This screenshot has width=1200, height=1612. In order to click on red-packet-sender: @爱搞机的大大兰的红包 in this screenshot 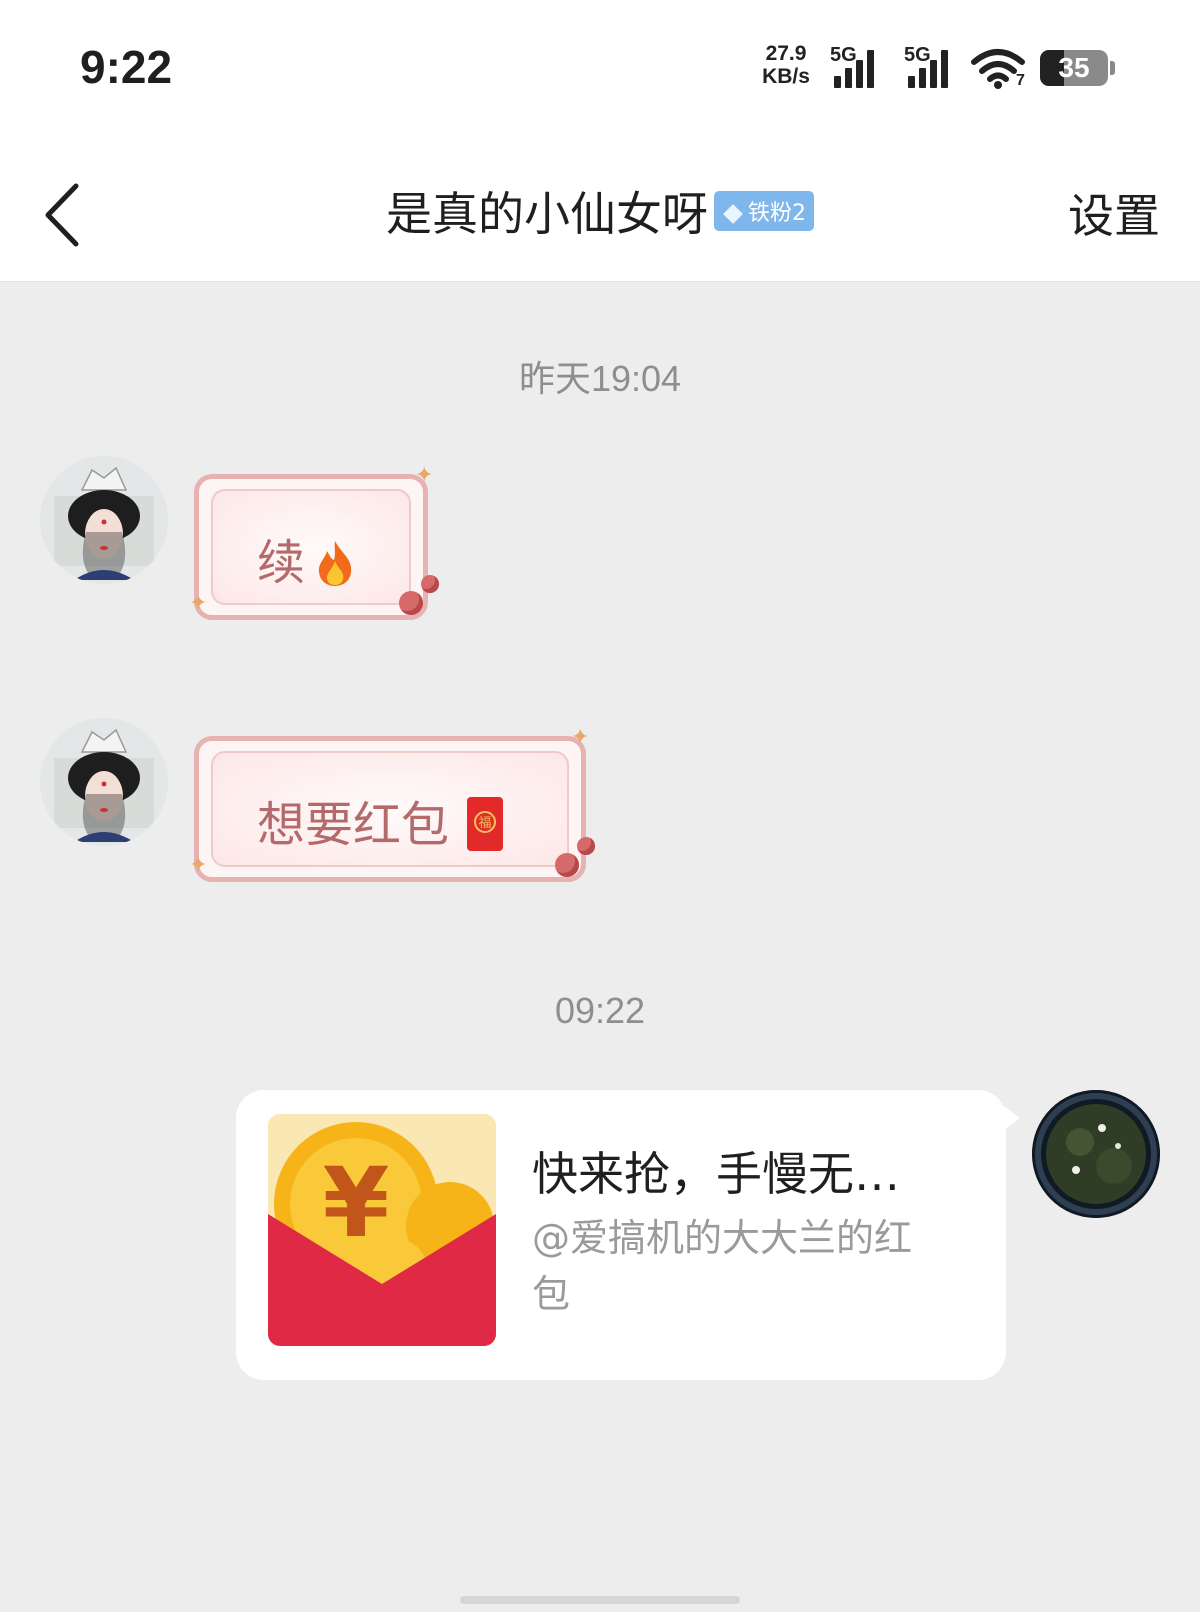, I will do `click(722, 1266)`.